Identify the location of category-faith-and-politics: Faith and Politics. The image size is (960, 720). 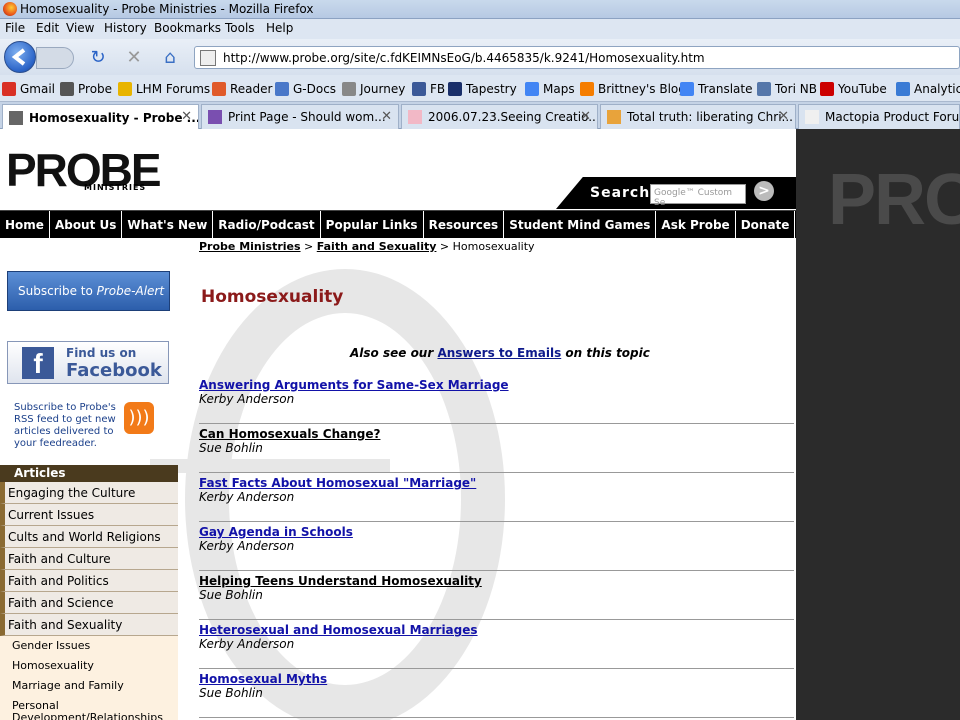
(89, 581).